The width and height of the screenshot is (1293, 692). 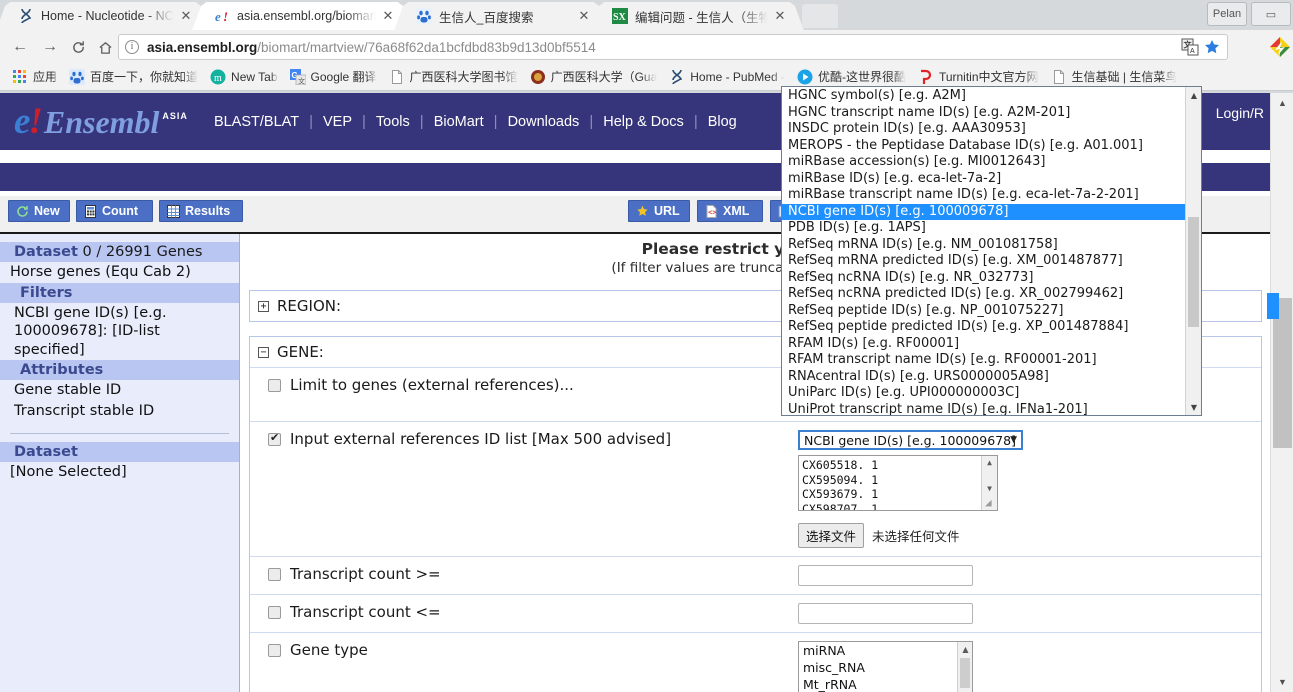 What do you see at coordinates (544, 122) in the screenshot?
I see `nav-link-downloads: Downloads` at bounding box center [544, 122].